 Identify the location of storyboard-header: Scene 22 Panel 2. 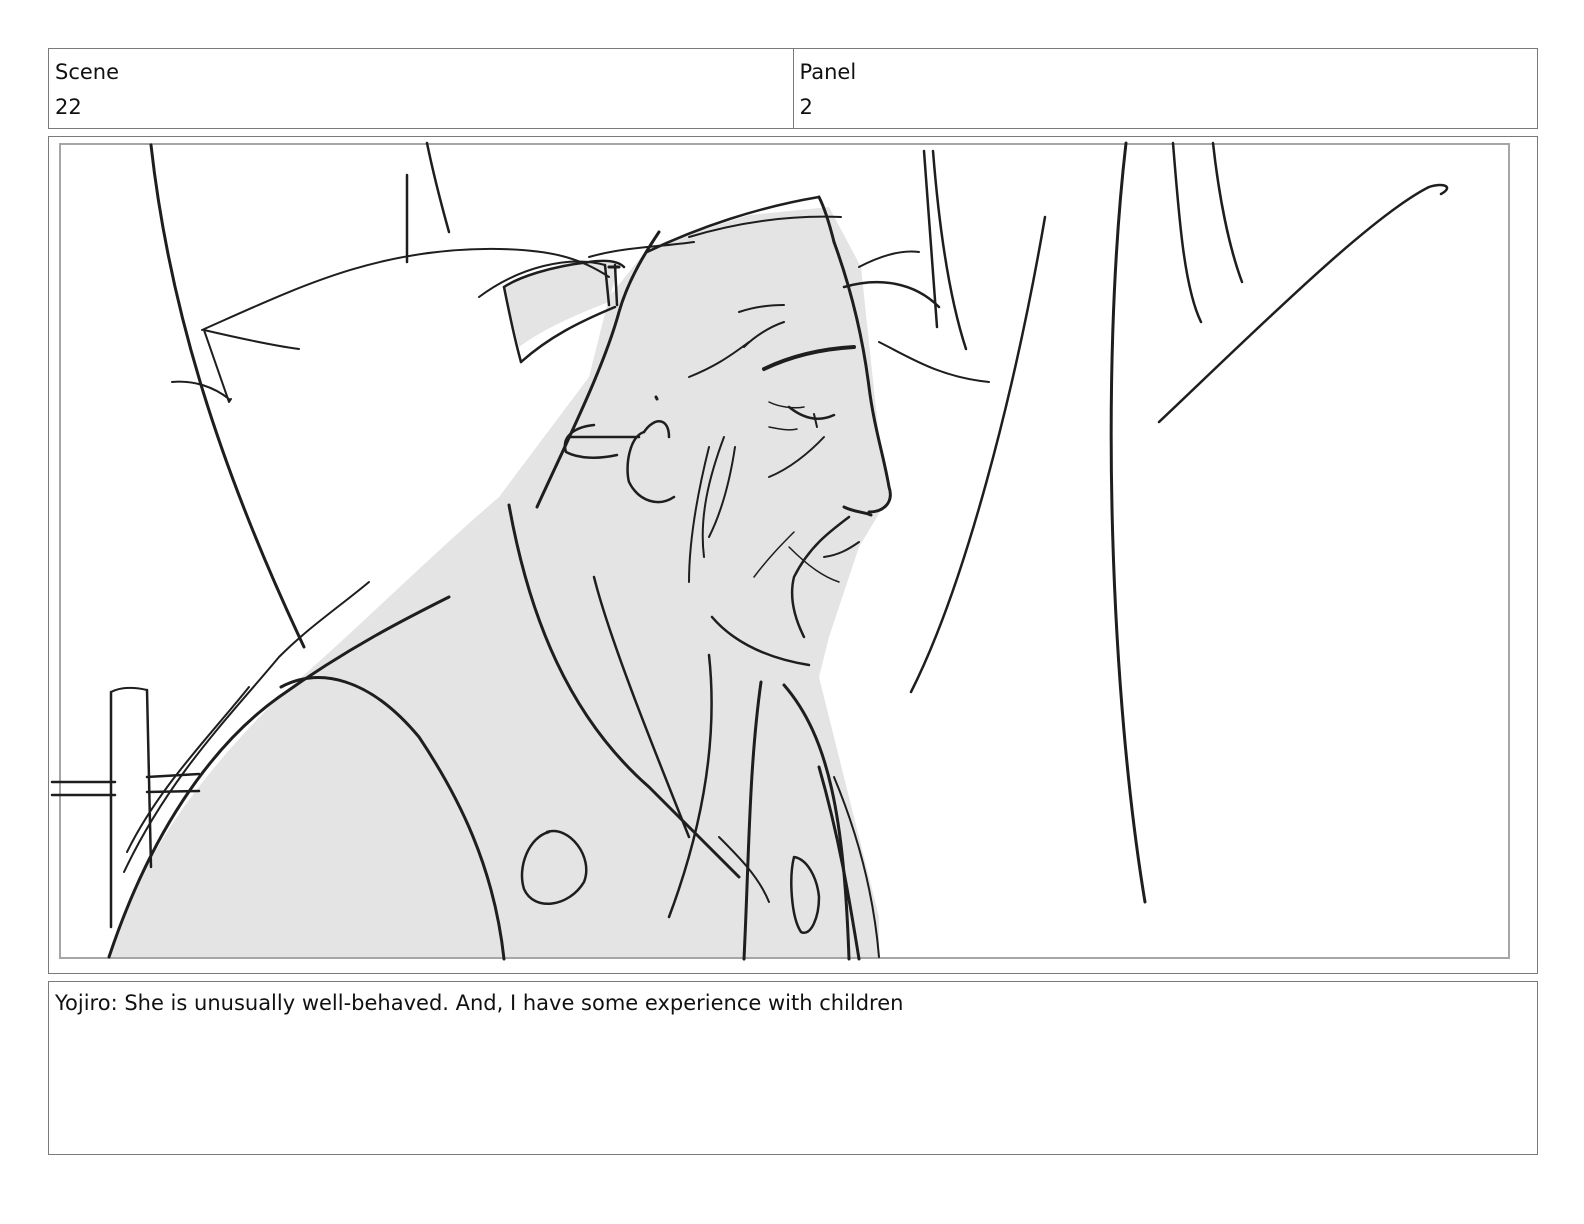
(793, 88).